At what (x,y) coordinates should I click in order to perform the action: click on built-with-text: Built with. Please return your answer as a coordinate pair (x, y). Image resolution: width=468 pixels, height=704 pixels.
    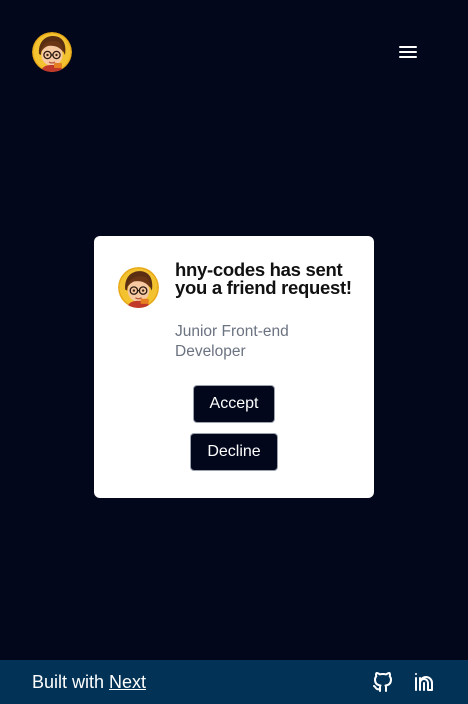
    Looking at the image, I should click on (68, 682).